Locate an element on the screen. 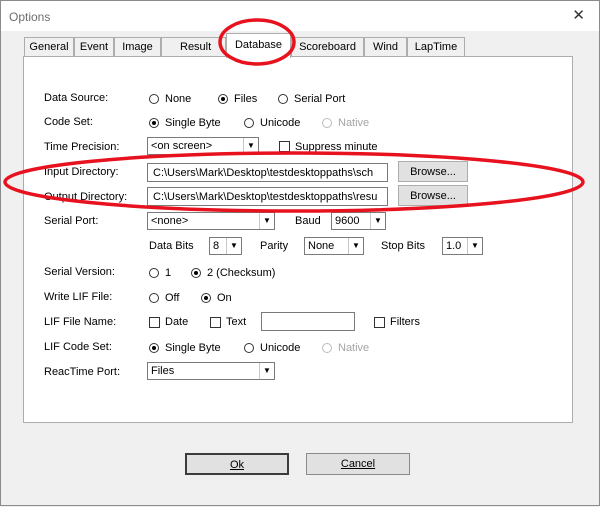  code-set-native-radio is located at coordinates (327, 123).